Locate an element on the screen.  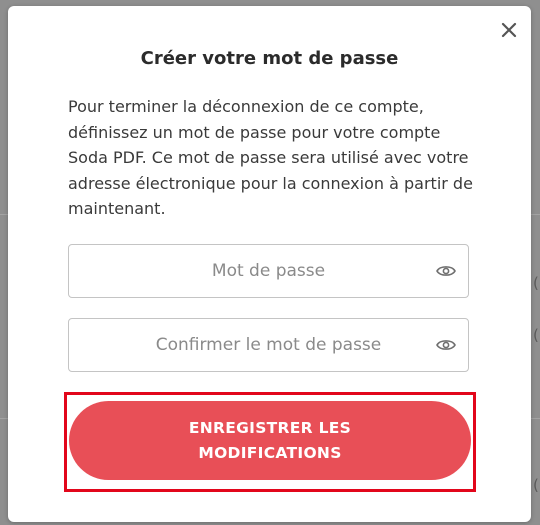
confirm-password-field is located at coordinates (268, 345).